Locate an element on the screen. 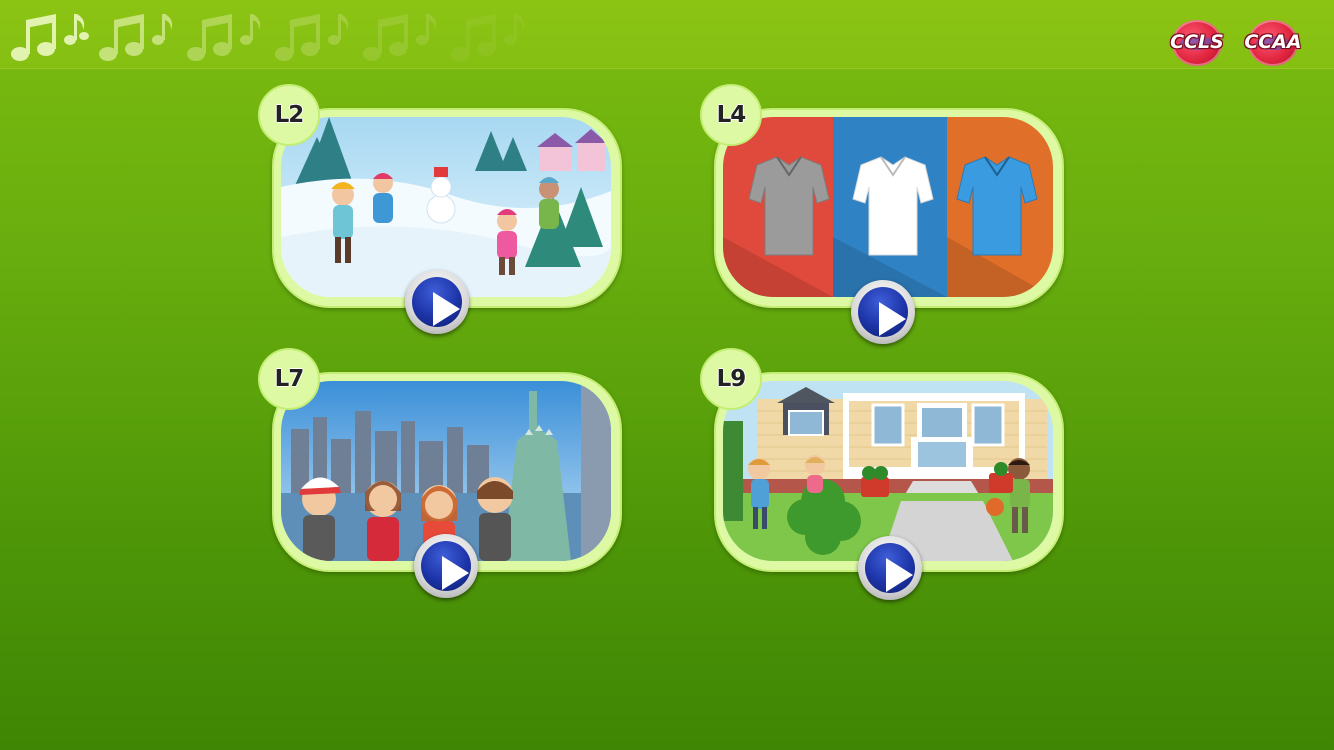 This screenshot has width=1334, height=750. ccls-logo-text: CCLS is located at coordinates (1197, 42).